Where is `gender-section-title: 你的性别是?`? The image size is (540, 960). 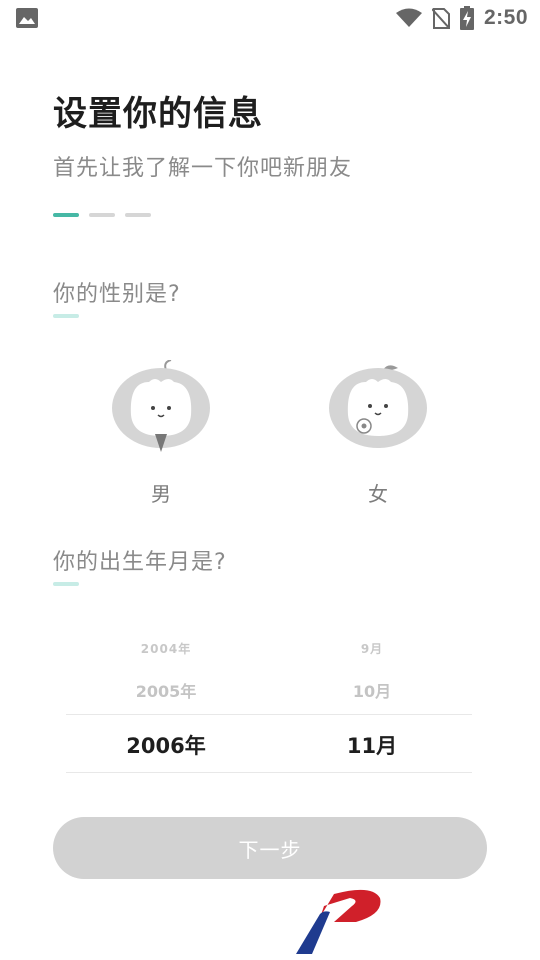
gender-section-title: 你的性别是? is located at coordinates (117, 294).